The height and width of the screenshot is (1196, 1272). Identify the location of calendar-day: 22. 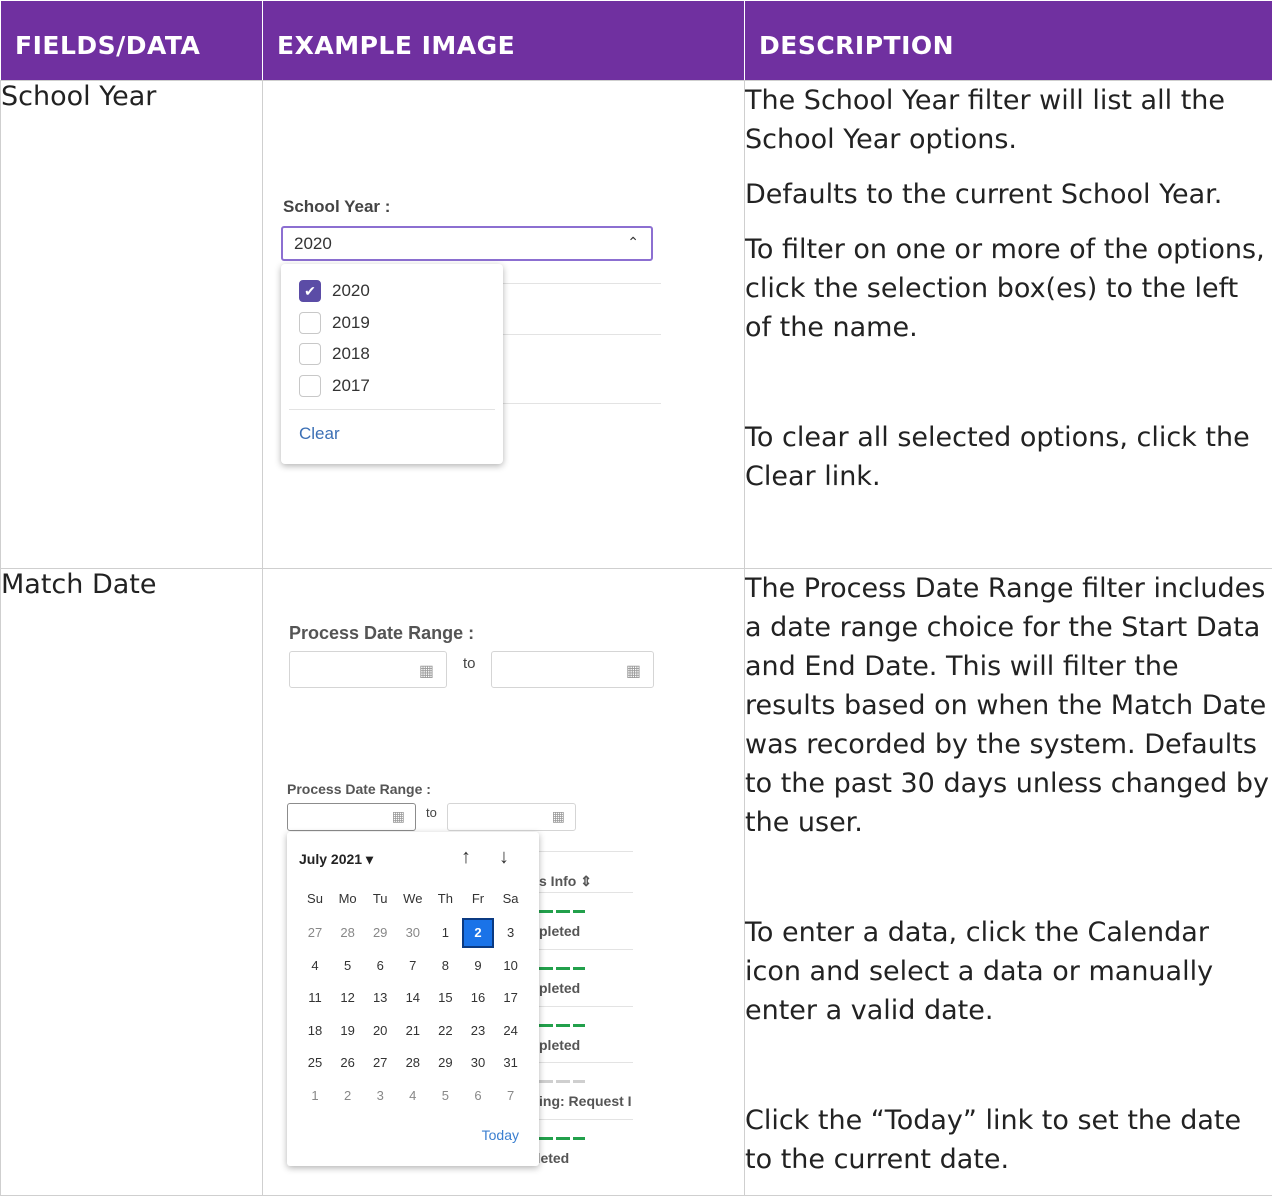
(445, 1031).